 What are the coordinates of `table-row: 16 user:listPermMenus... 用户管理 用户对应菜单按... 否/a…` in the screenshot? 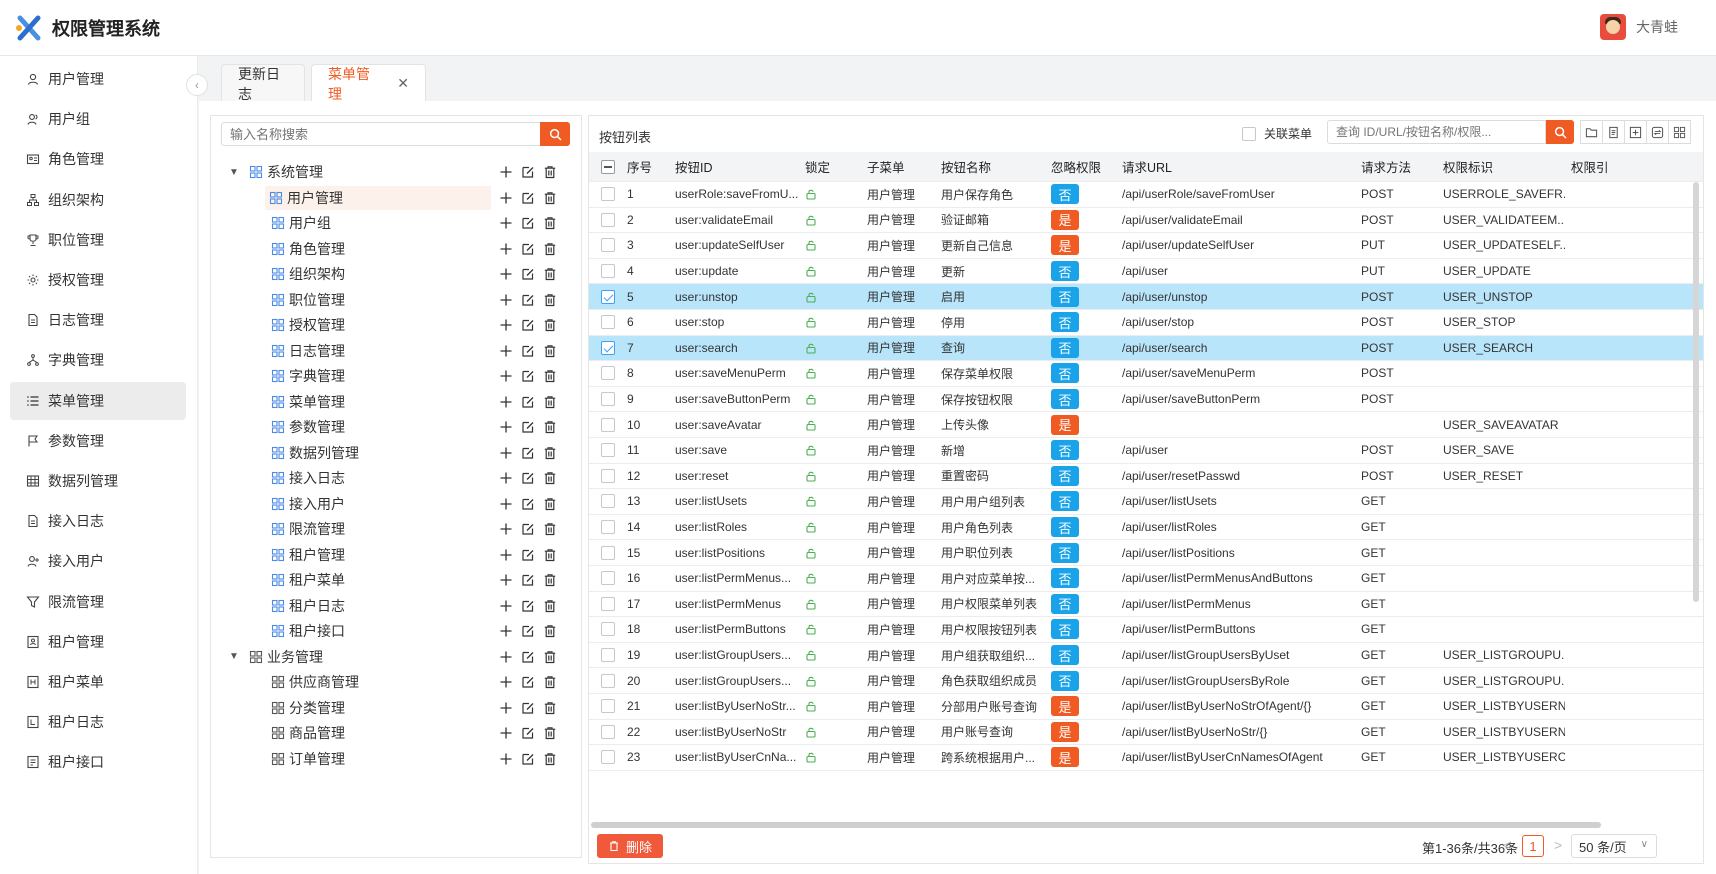 It's located at (1146, 579).